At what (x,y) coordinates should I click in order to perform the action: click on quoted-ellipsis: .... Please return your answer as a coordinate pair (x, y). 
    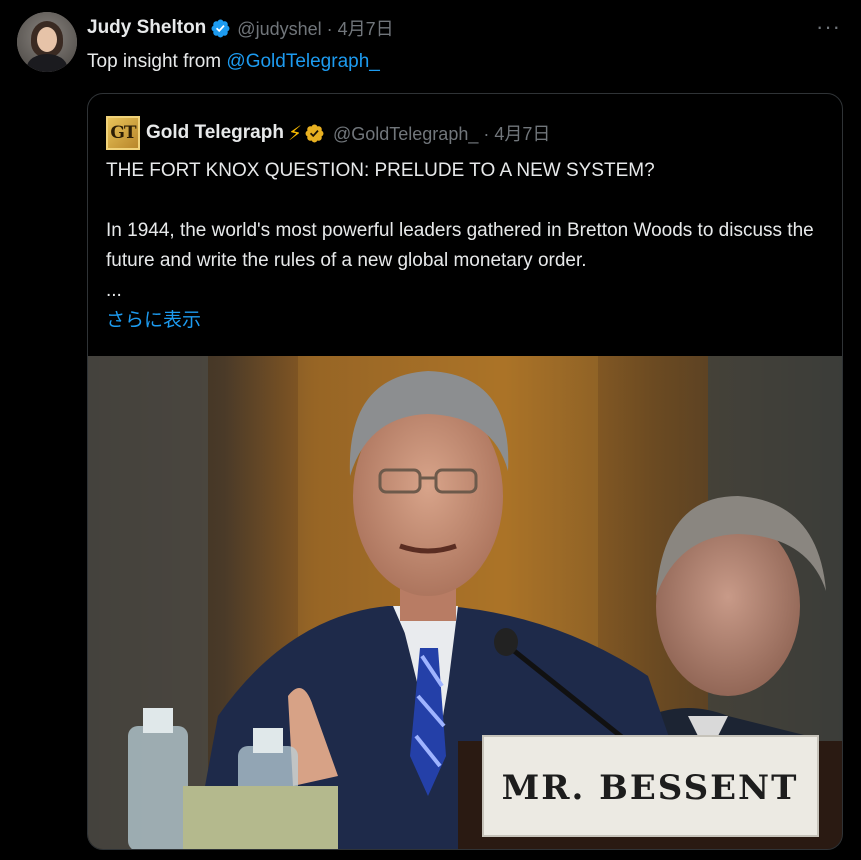
    Looking at the image, I should click on (114, 290).